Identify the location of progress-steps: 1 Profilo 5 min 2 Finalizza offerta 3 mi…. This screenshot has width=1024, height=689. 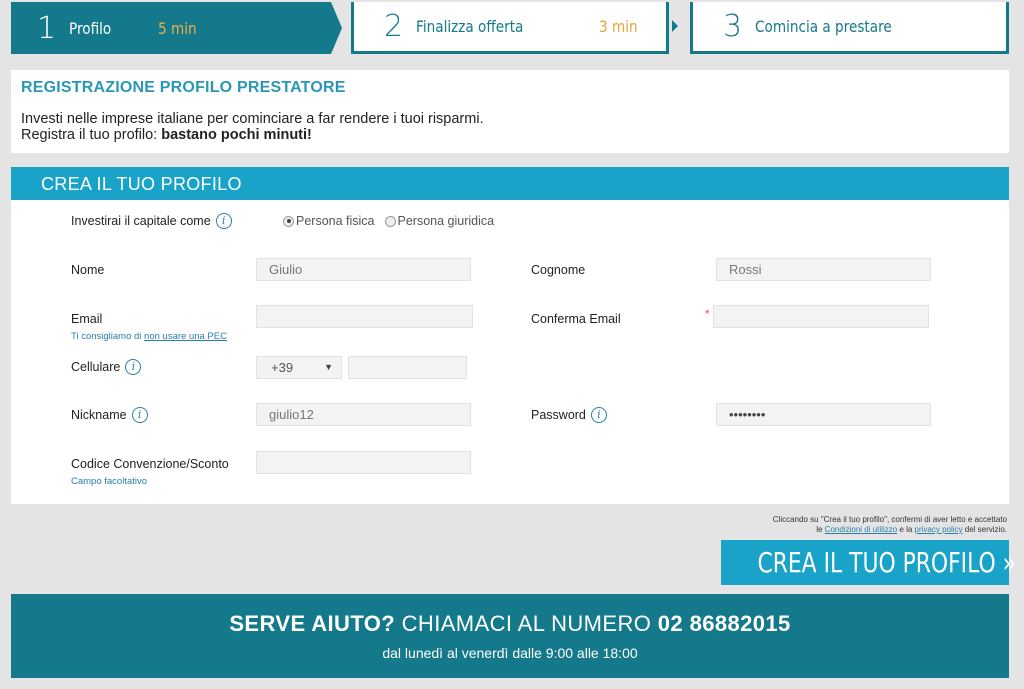
(510, 28).